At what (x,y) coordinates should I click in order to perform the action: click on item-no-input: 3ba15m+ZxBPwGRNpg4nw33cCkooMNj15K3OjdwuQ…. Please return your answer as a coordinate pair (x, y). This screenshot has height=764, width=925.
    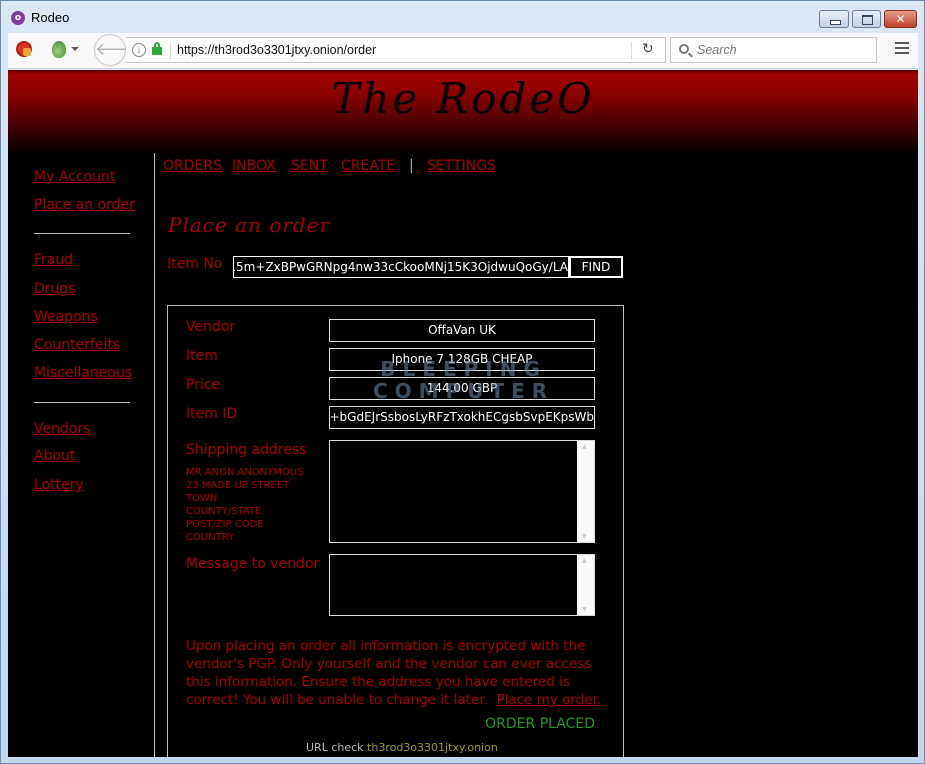
    Looking at the image, I should click on (401, 267).